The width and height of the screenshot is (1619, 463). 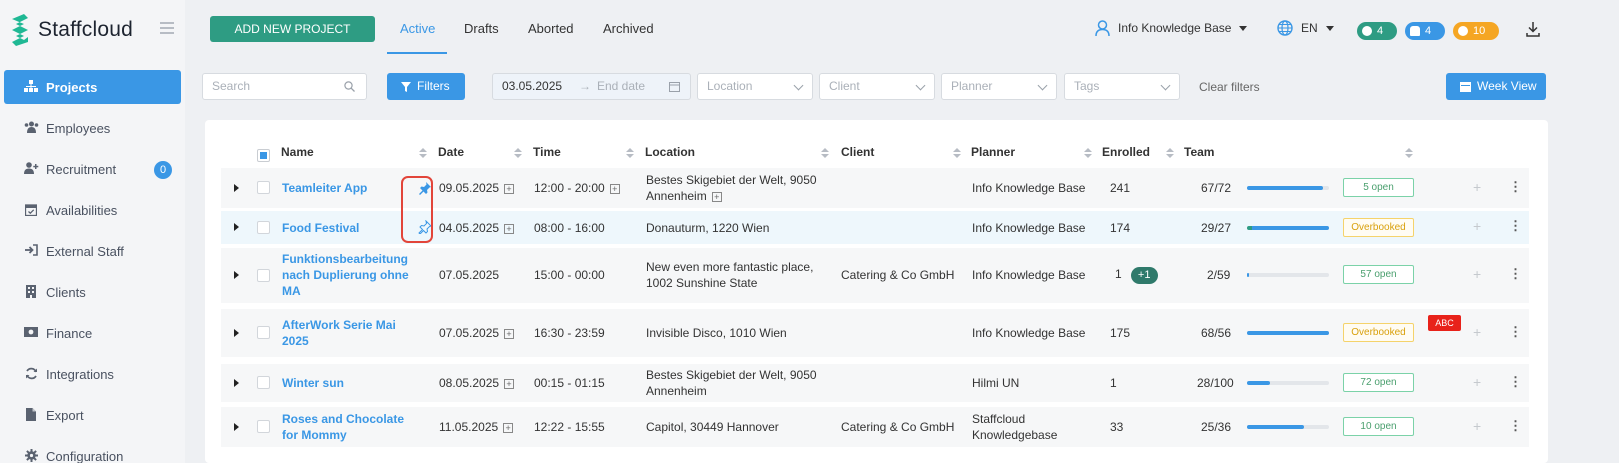 I want to click on download-icon, so click(x=1533, y=29).